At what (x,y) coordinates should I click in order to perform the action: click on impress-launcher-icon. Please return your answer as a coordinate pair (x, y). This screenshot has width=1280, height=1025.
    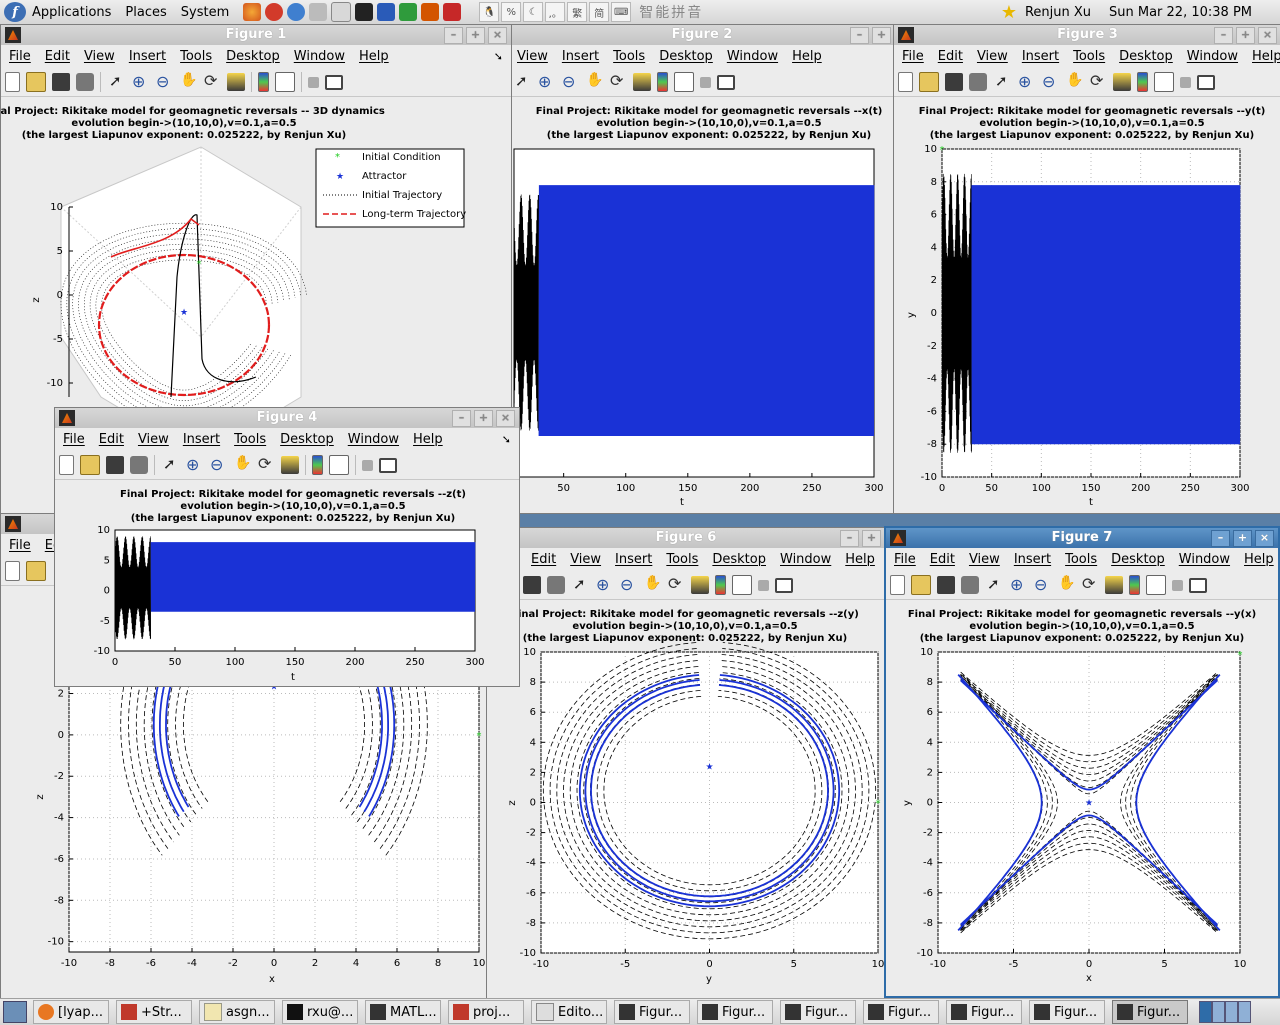
    Looking at the image, I should click on (430, 12).